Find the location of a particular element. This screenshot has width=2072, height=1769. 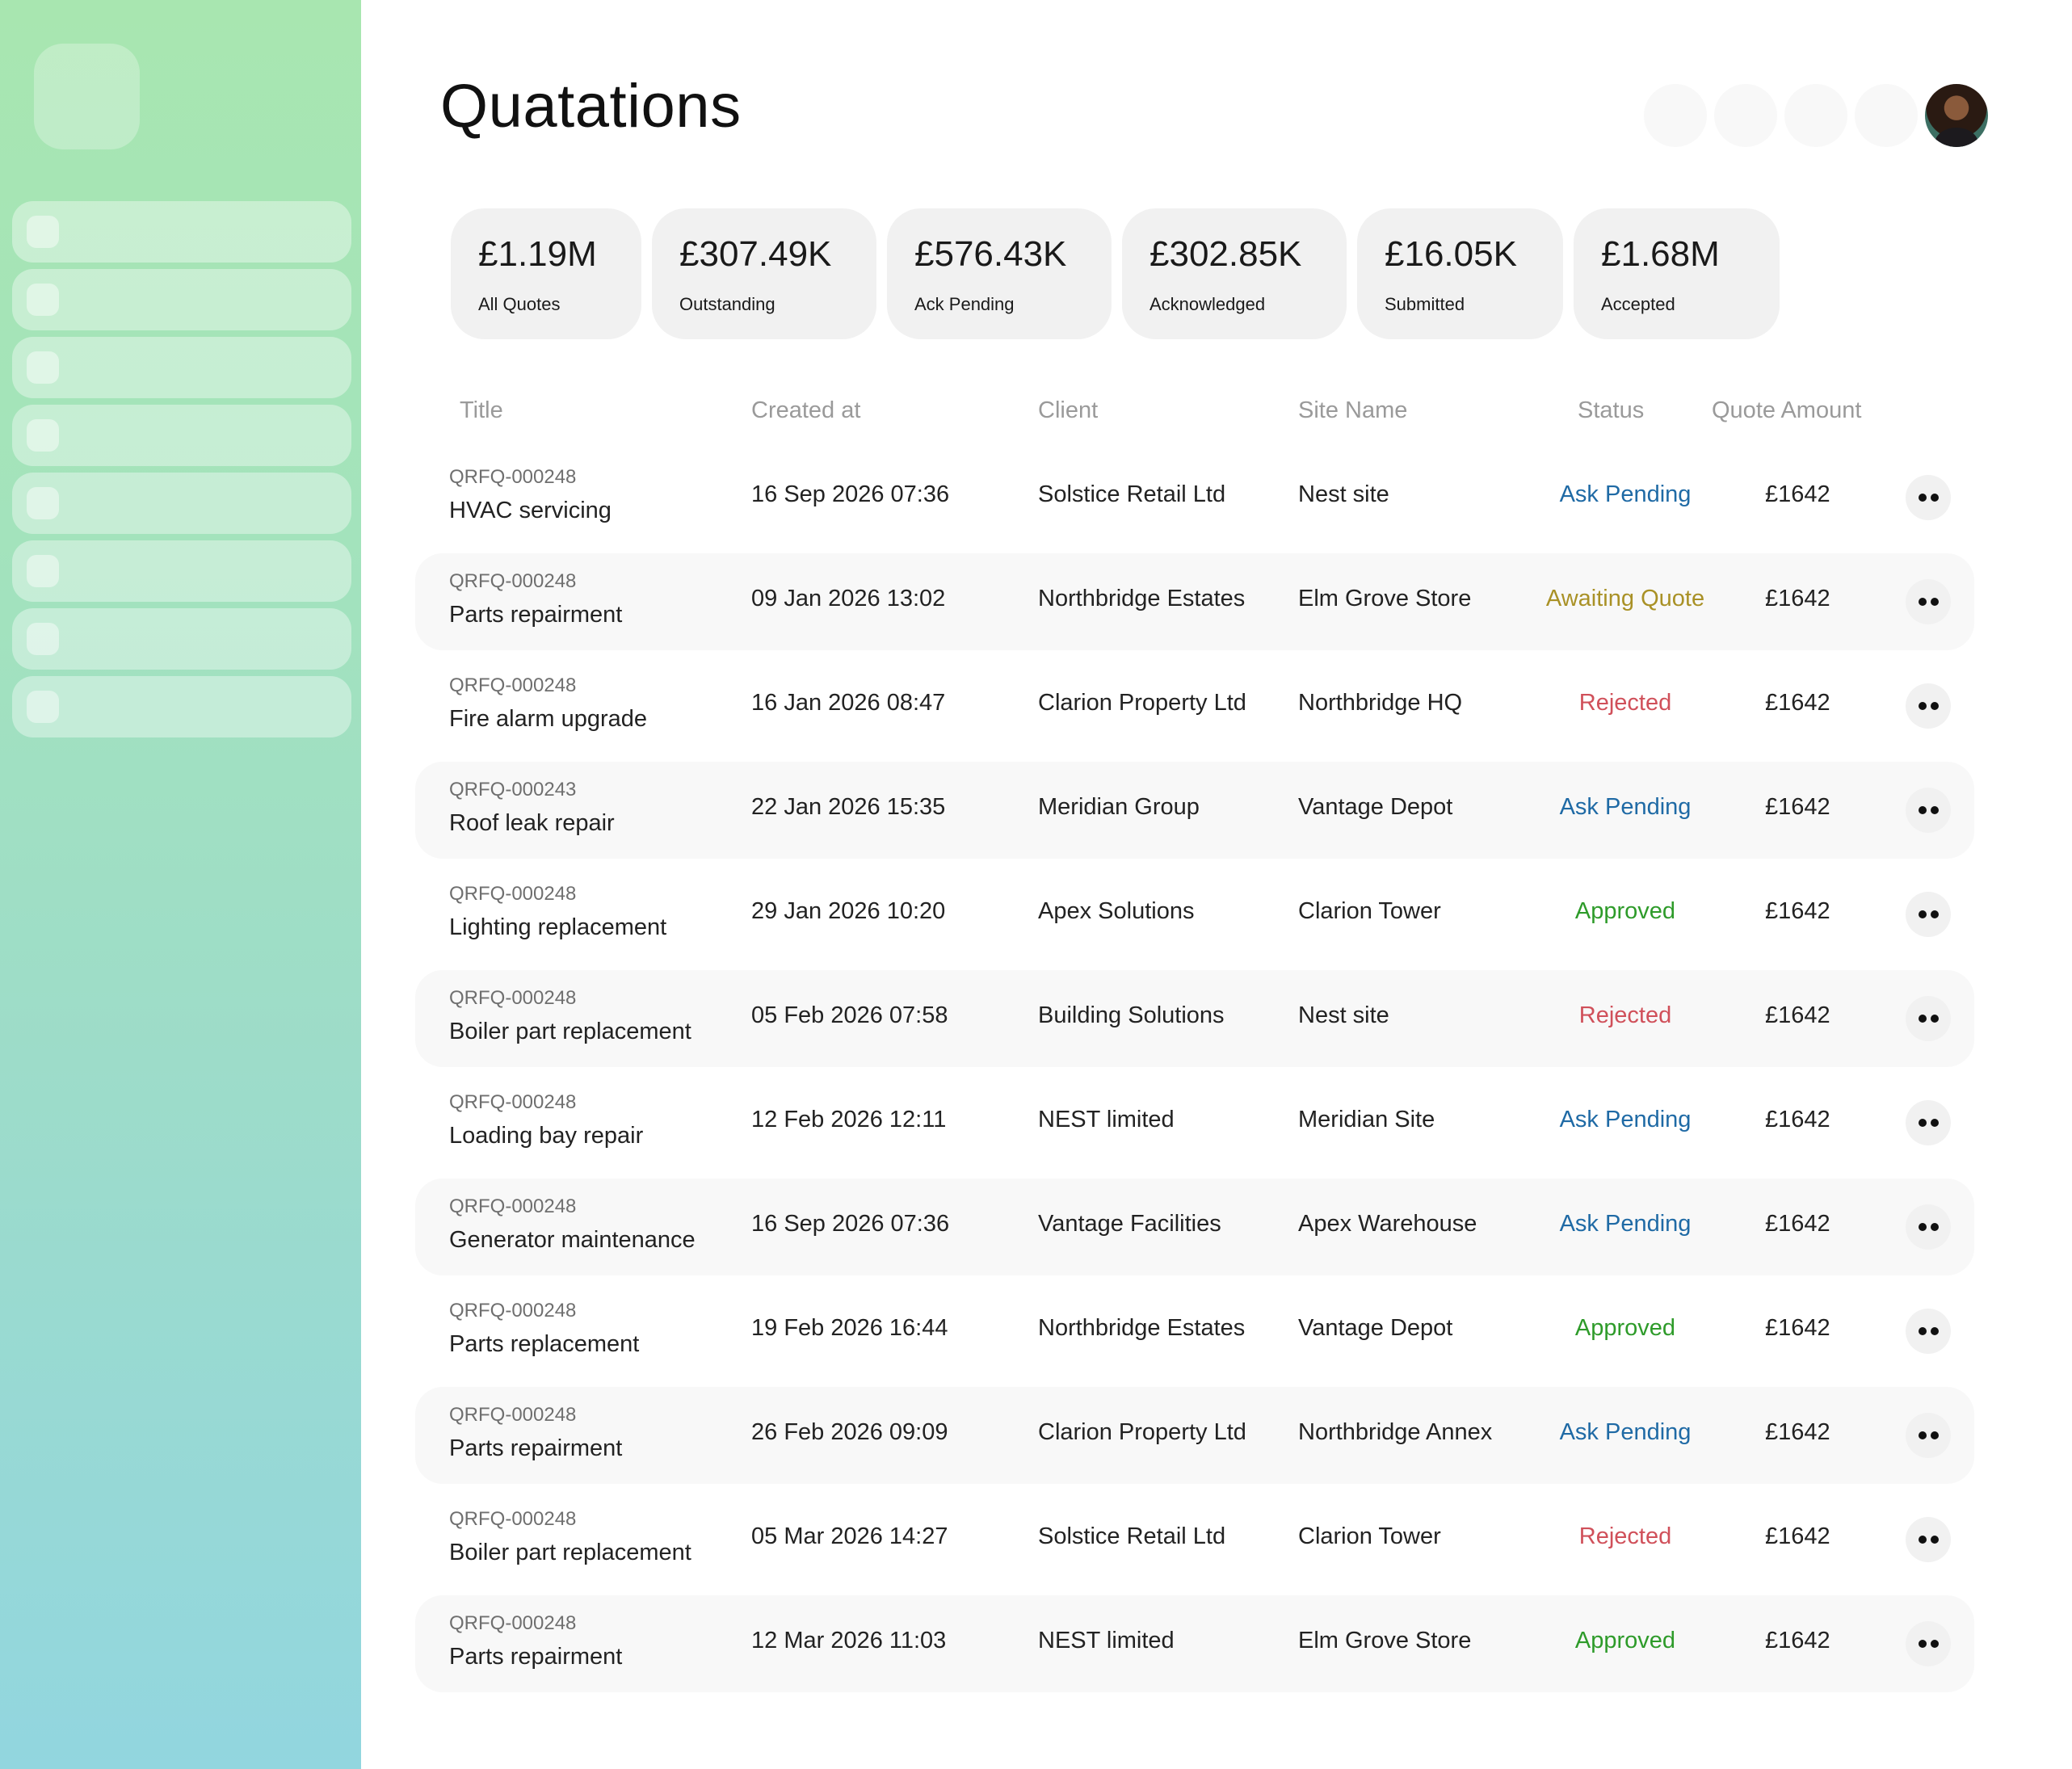

quote-title: Roof leak repair is located at coordinates (532, 823).